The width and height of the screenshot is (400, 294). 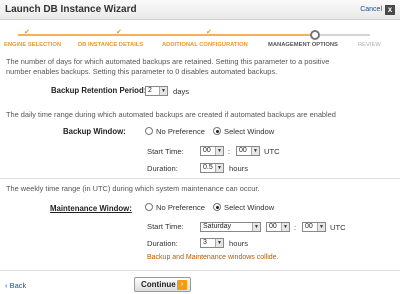 I want to click on backup-start-minute-select: 00 ▼, so click(x=248, y=151).